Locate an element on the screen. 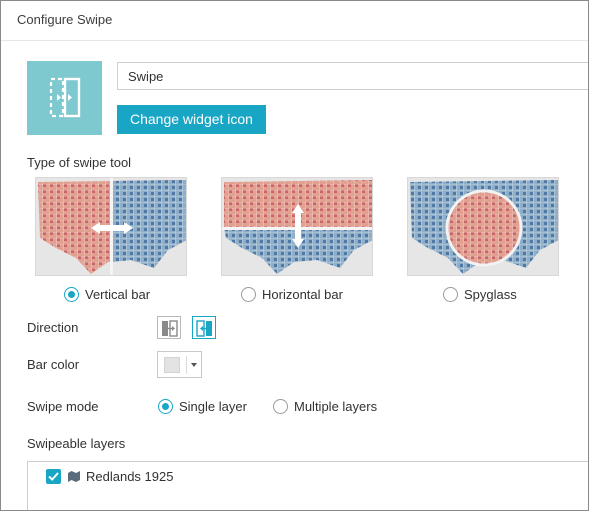  spyglass-preview is located at coordinates (483, 226).